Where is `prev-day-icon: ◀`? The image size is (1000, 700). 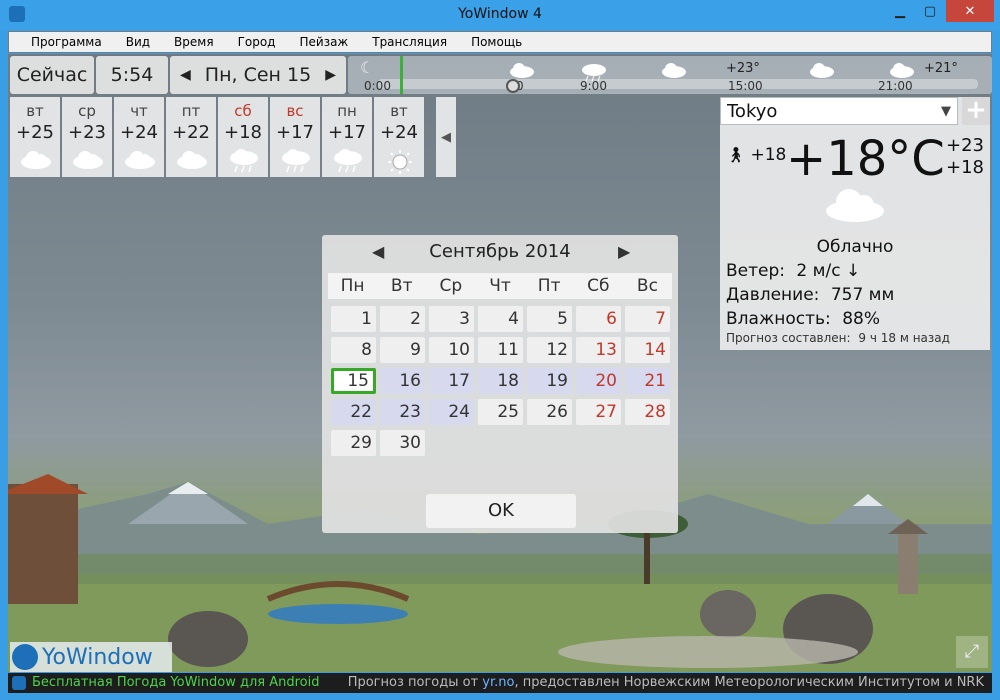 prev-day-icon: ◀ is located at coordinates (185, 75).